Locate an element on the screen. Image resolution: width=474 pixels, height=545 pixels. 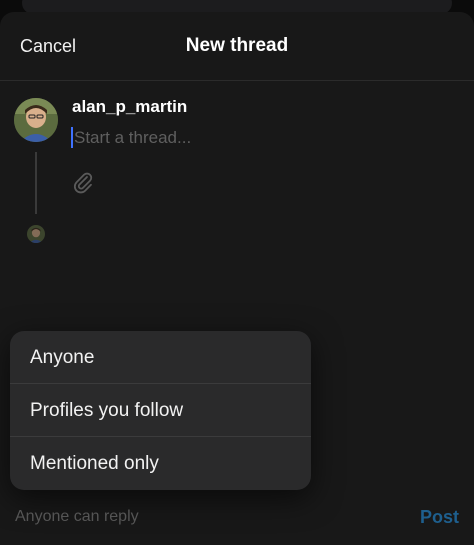
thread-line is located at coordinates (36, 183).